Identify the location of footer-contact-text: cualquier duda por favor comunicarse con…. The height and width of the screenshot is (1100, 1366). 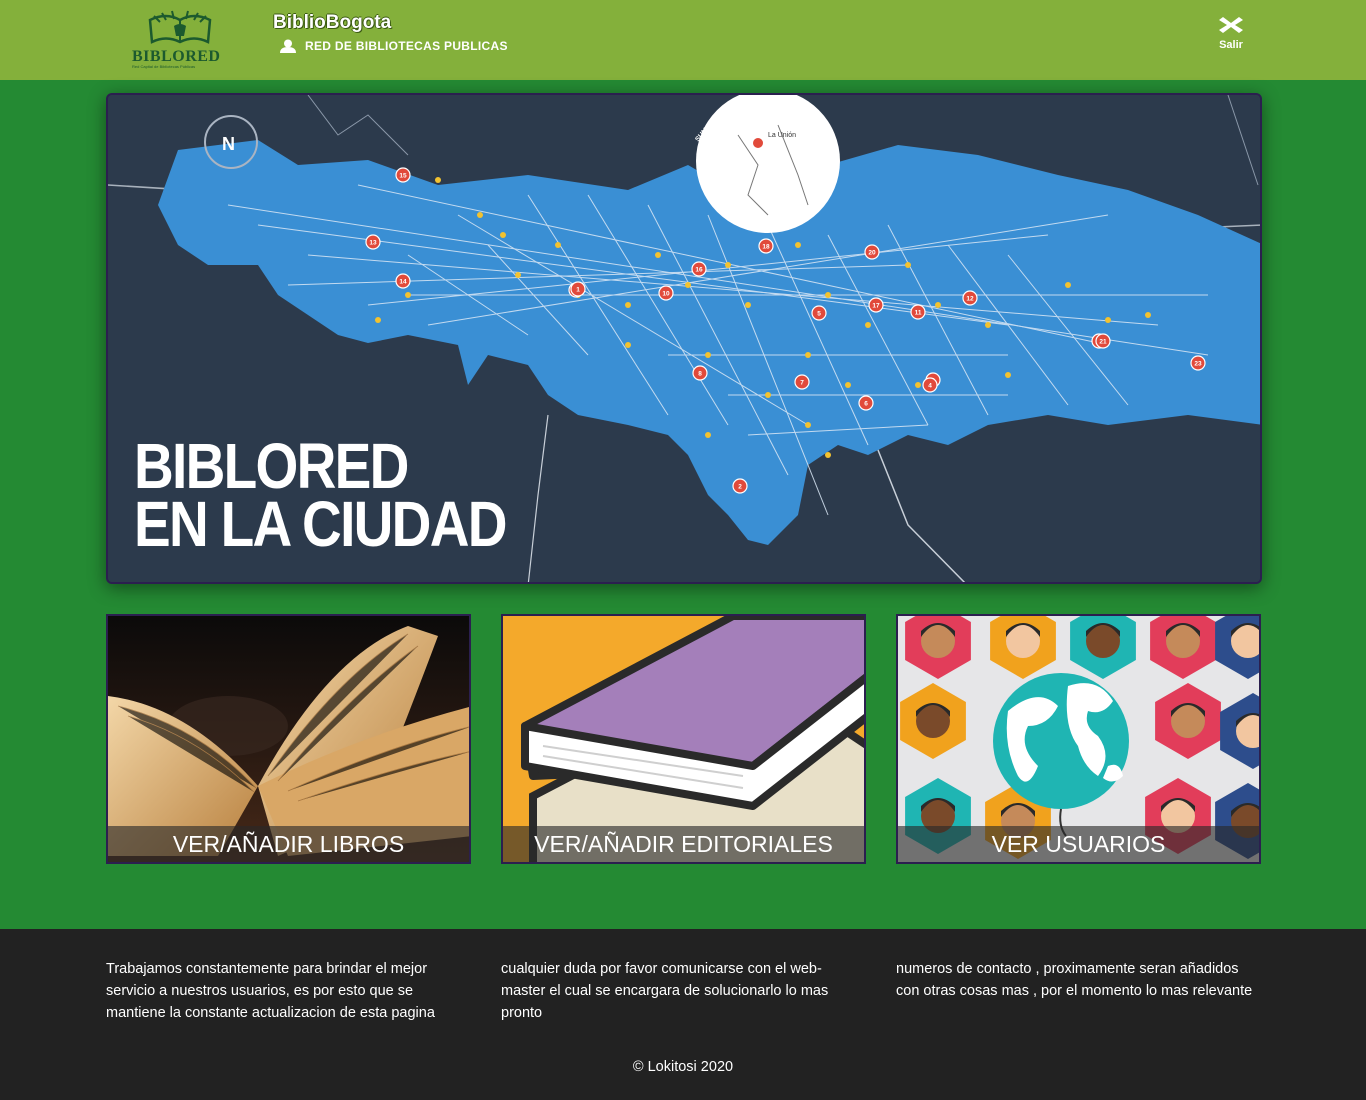
(665, 991).